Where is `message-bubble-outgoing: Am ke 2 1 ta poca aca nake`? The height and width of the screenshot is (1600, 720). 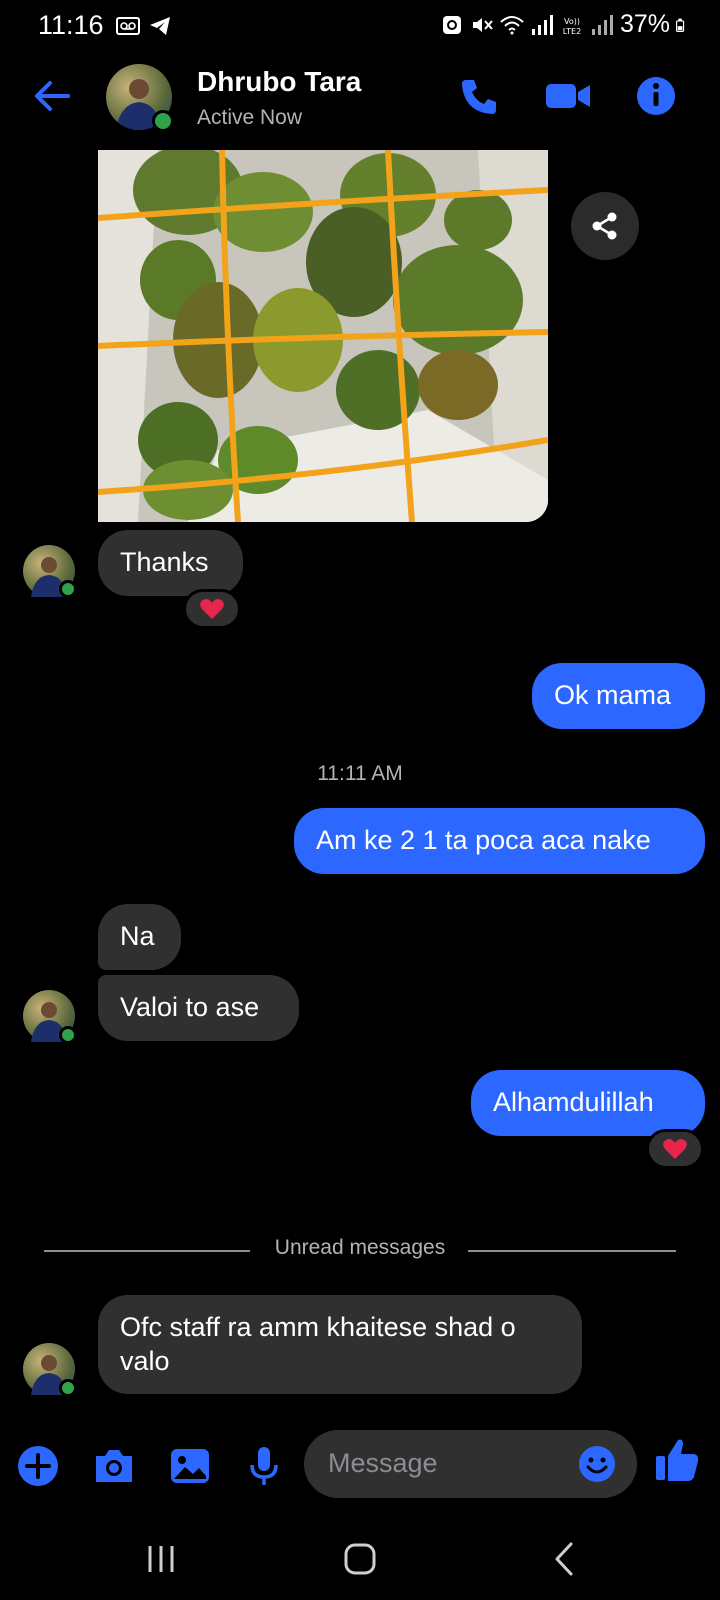
message-bubble-outgoing: Am ke 2 1 ta poca aca nake is located at coordinates (499, 841).